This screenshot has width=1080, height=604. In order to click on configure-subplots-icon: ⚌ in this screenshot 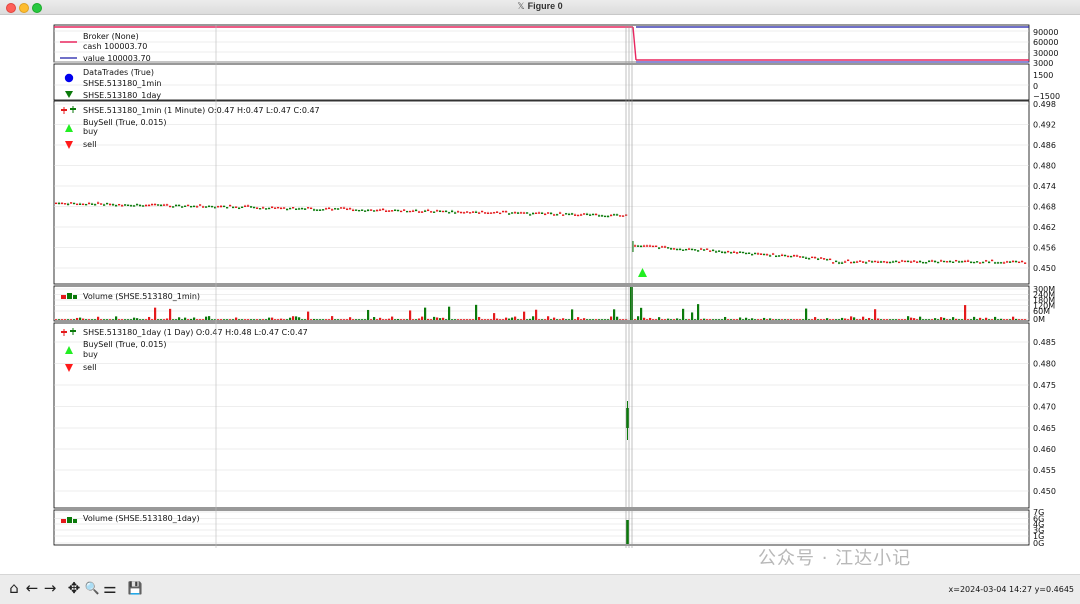, I will do `click(110, 588)`.